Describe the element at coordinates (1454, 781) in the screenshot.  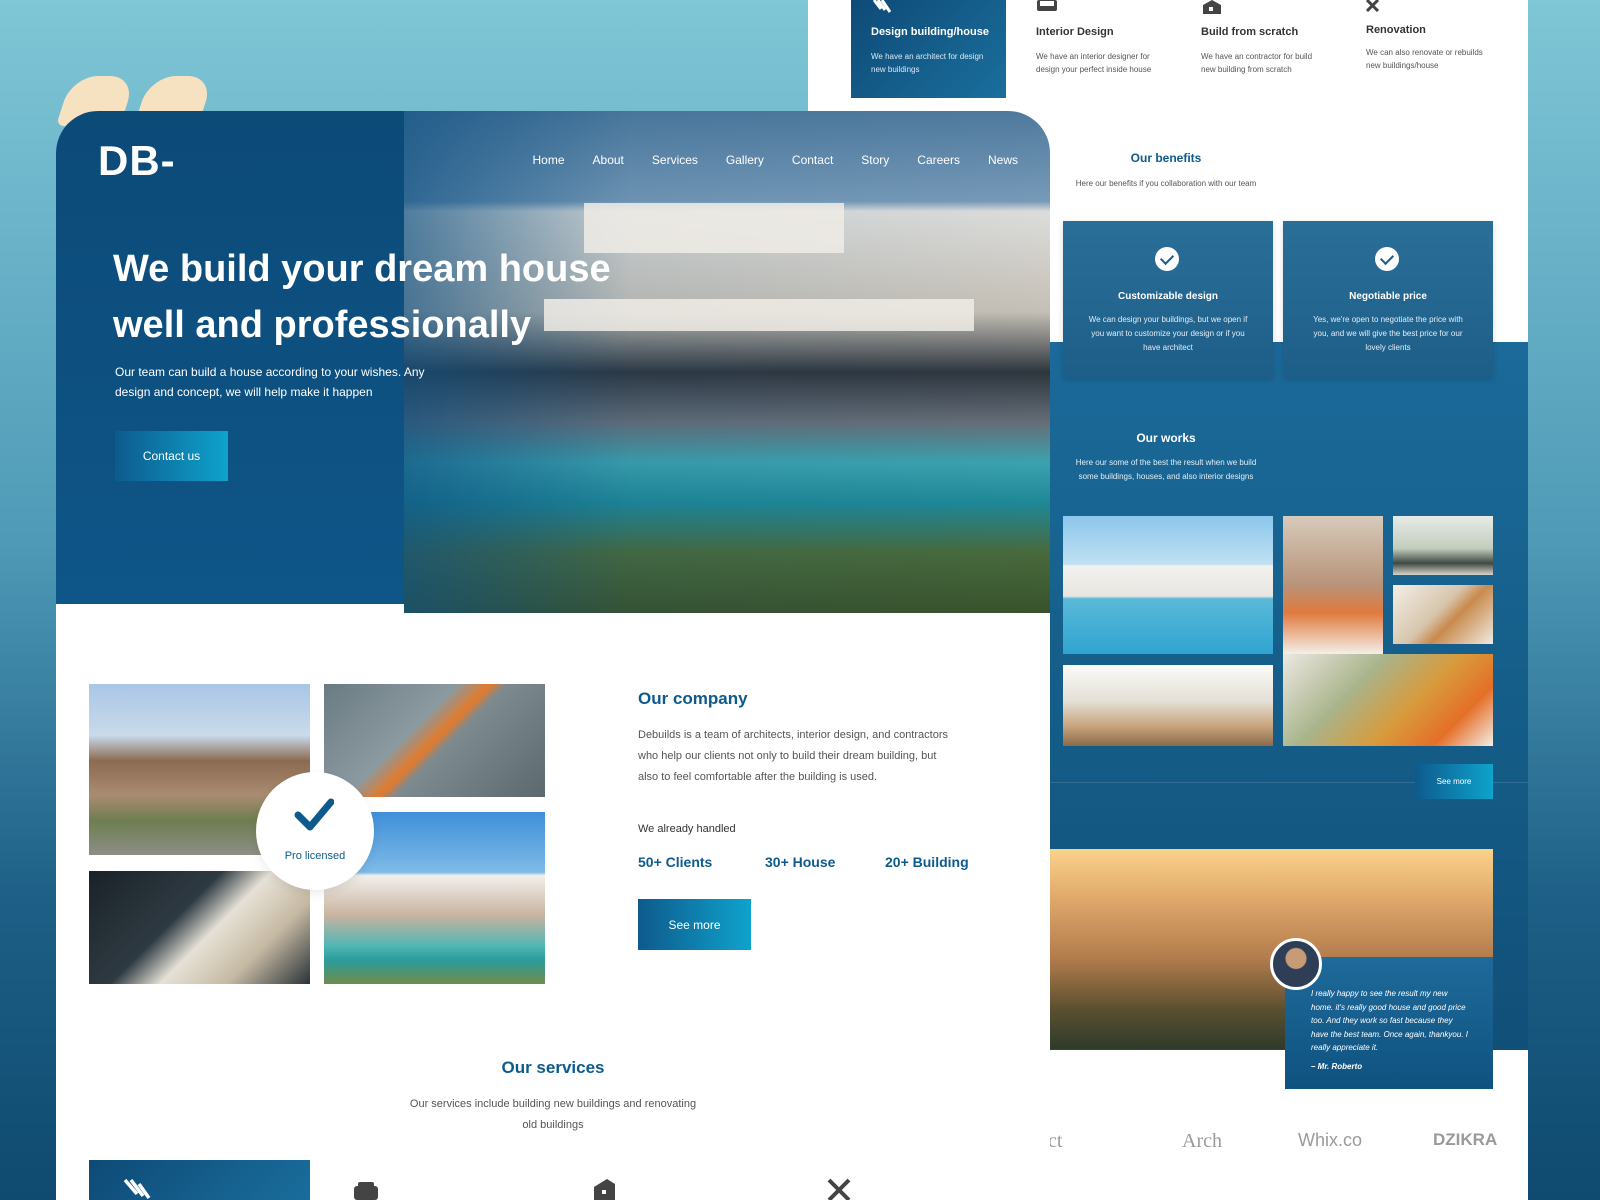
I see `works-see-more-button: See more` at that location.